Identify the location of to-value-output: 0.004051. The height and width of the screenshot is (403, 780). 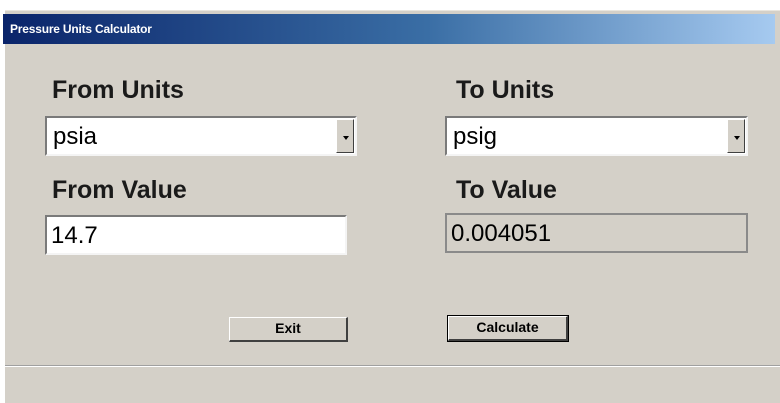
(596, 233).